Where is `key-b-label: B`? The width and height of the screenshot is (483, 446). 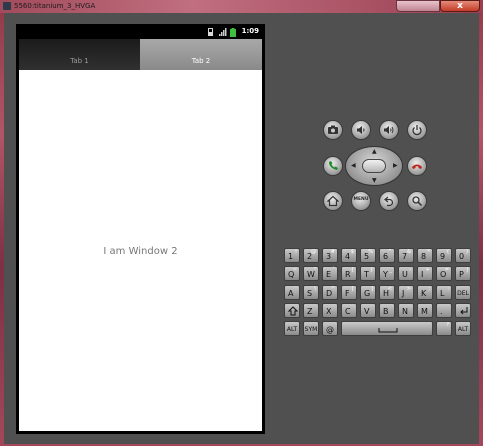 key-b-label: B is located at coordinates (386, 311).